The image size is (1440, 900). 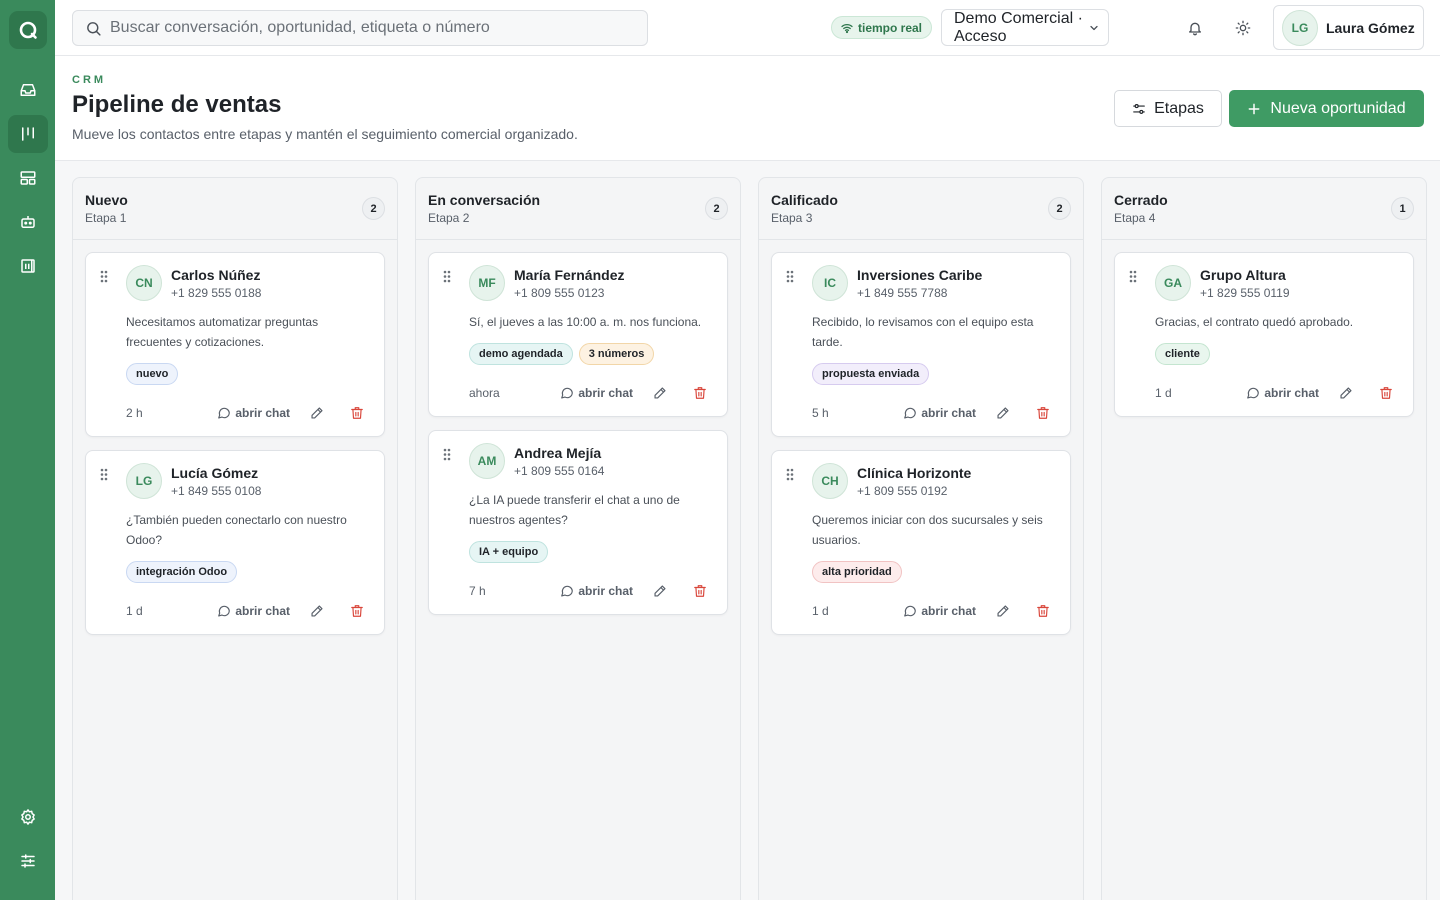 I want to click on contact-name: María Fernández, so click(x=569, y=274).